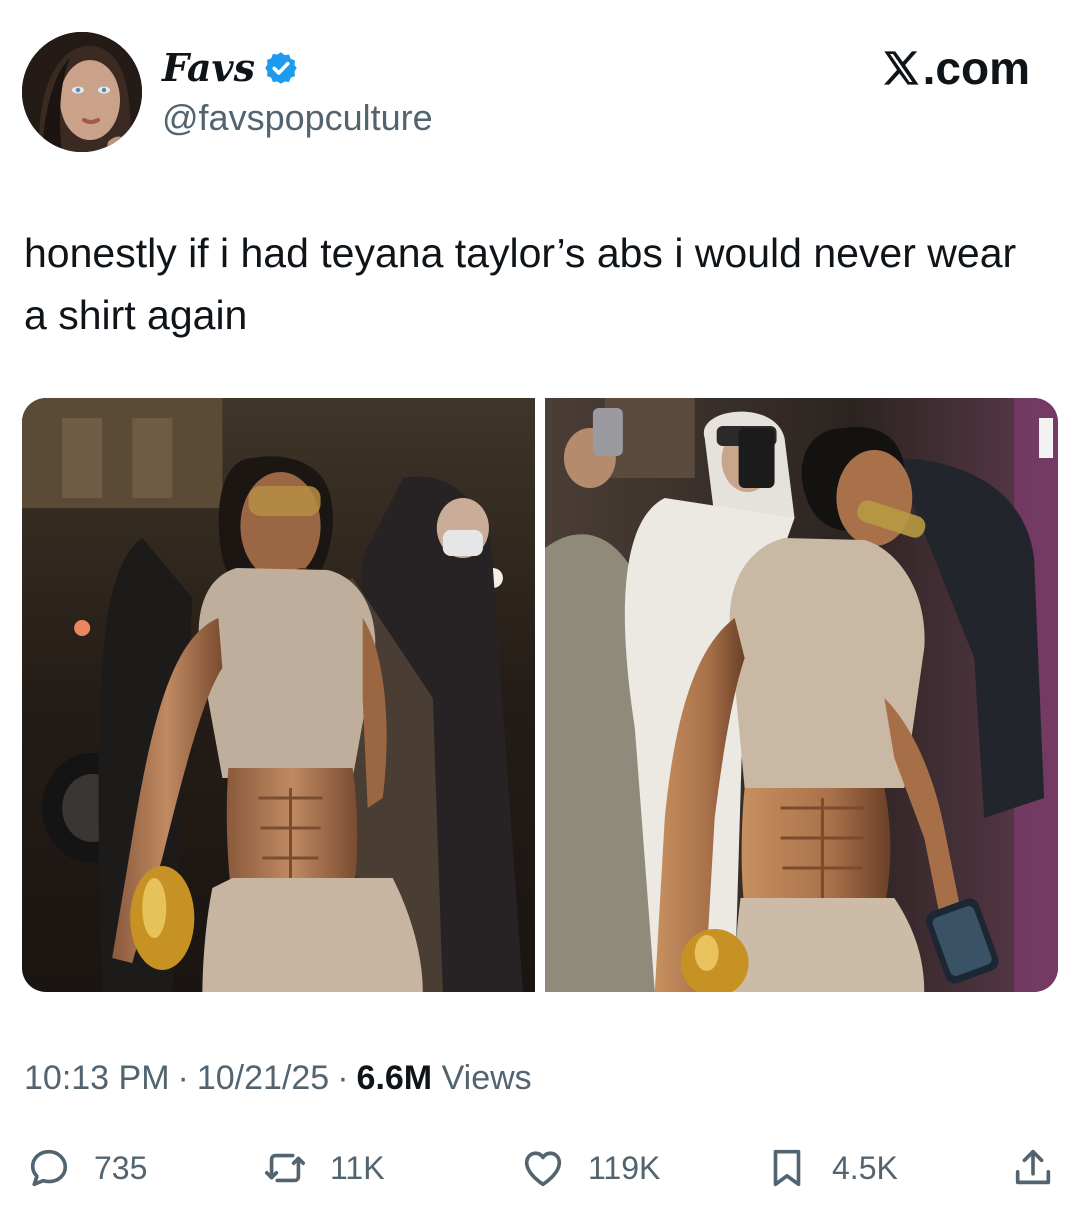  What do you see at coordinates (297, 118) in the screenshot?
I see `author-handle: @favspopculture` at bounding box center [297, 118].